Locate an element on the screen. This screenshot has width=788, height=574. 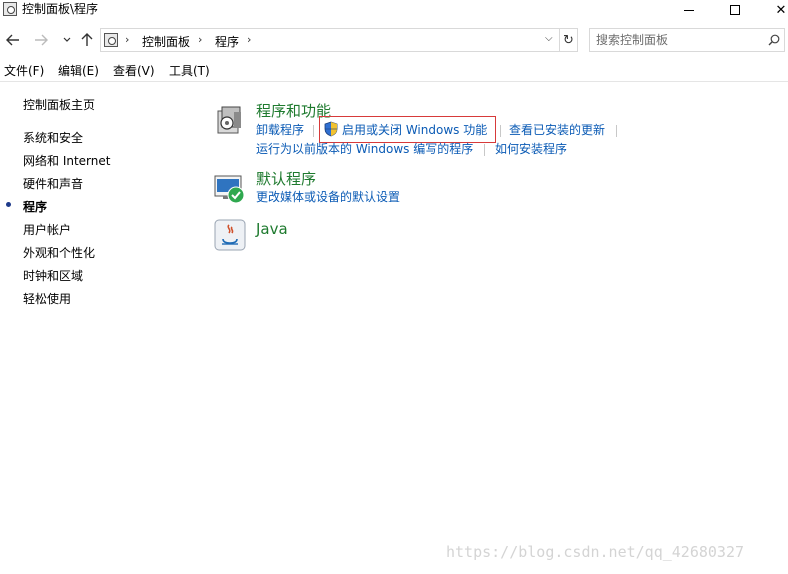
maximize-button is located at coordinates (735, 10).